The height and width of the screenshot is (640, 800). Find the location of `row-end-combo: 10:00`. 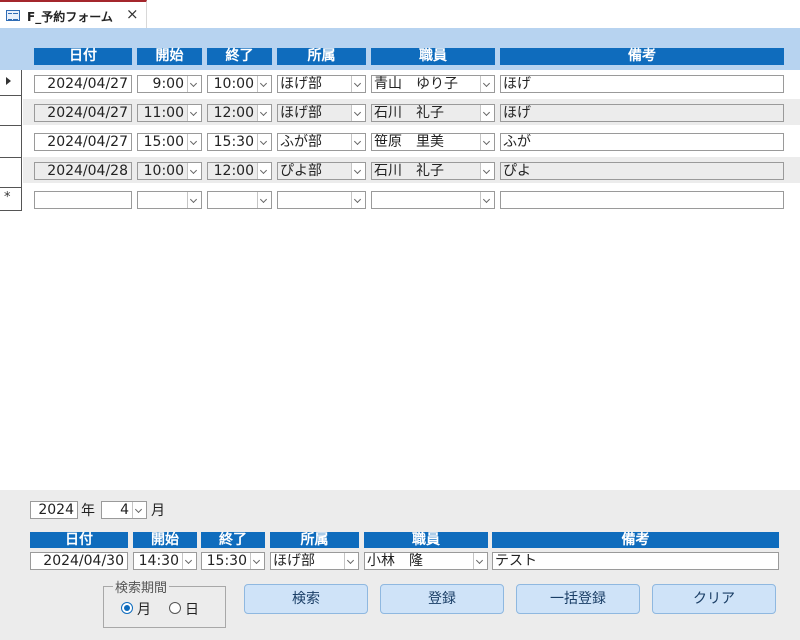

row-end-combo: 10:00 is located at coordinates (239, 84).